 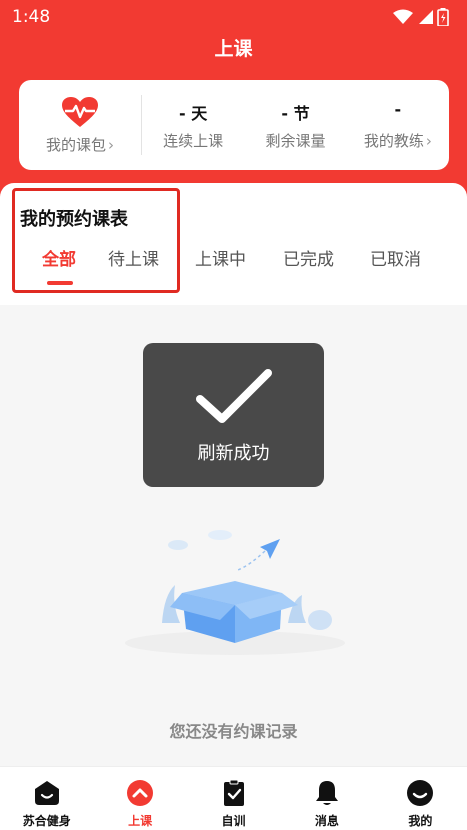 What do you see at coordinates (140, 793) in the screenshot?
I see `class-icon` at bounding box center [140, 793].